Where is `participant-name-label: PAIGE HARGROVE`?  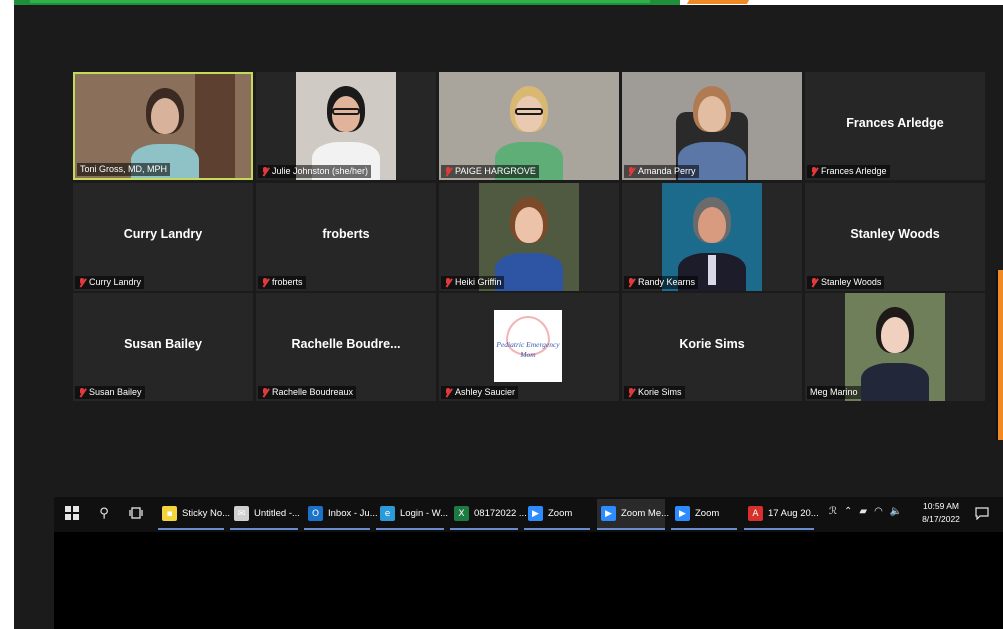
participant-name-label: PAIGE HARGROVE is located at coordinates (490, 171).